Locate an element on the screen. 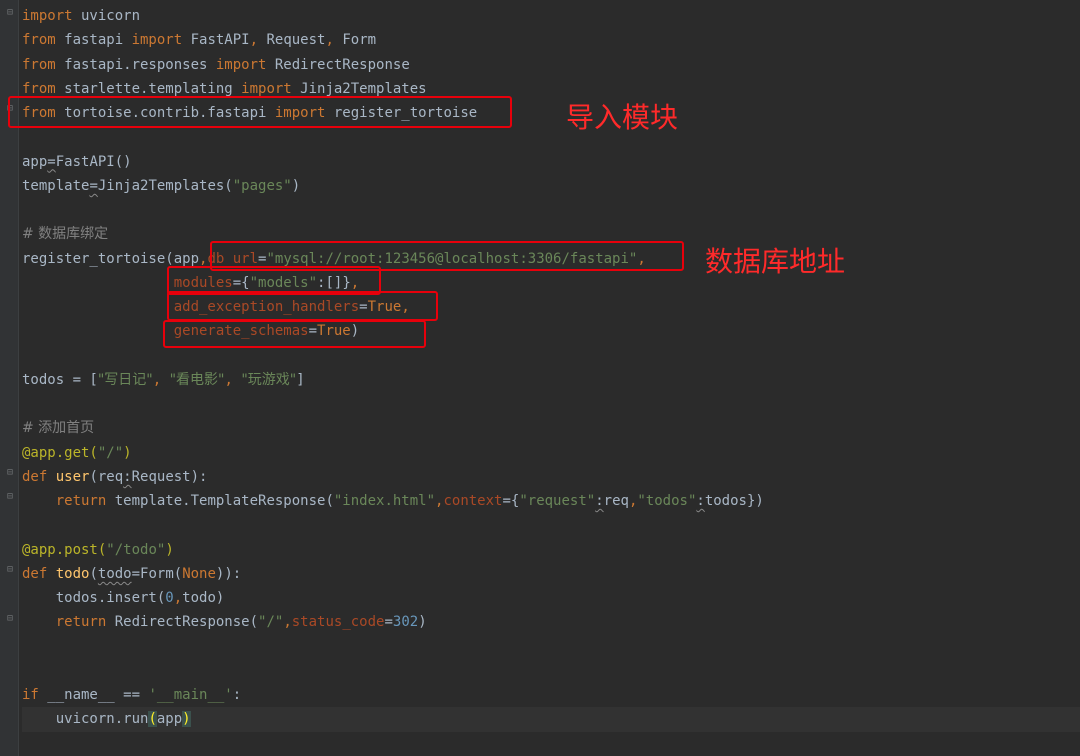 This screenshot has width=1080, height=756. code-token: import is located at coordinates (47, 16).